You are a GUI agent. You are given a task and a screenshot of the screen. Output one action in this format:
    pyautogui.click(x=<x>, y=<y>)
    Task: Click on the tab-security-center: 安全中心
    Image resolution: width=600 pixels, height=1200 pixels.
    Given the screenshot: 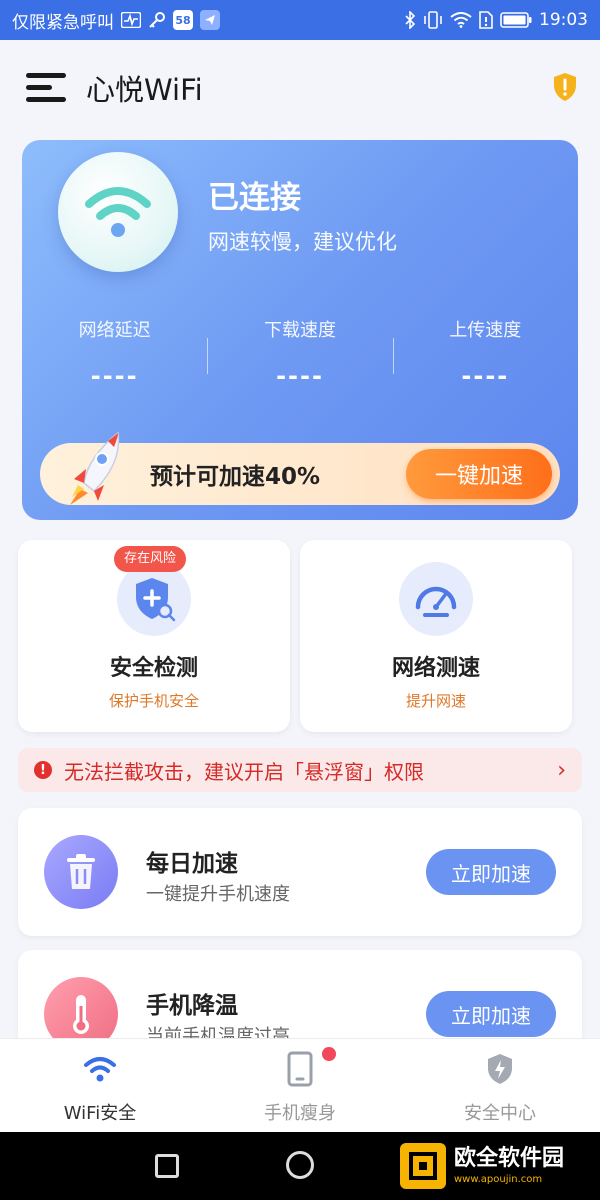 What is the action you would take?
    pyautogui.click(x=500, y=1085)
    